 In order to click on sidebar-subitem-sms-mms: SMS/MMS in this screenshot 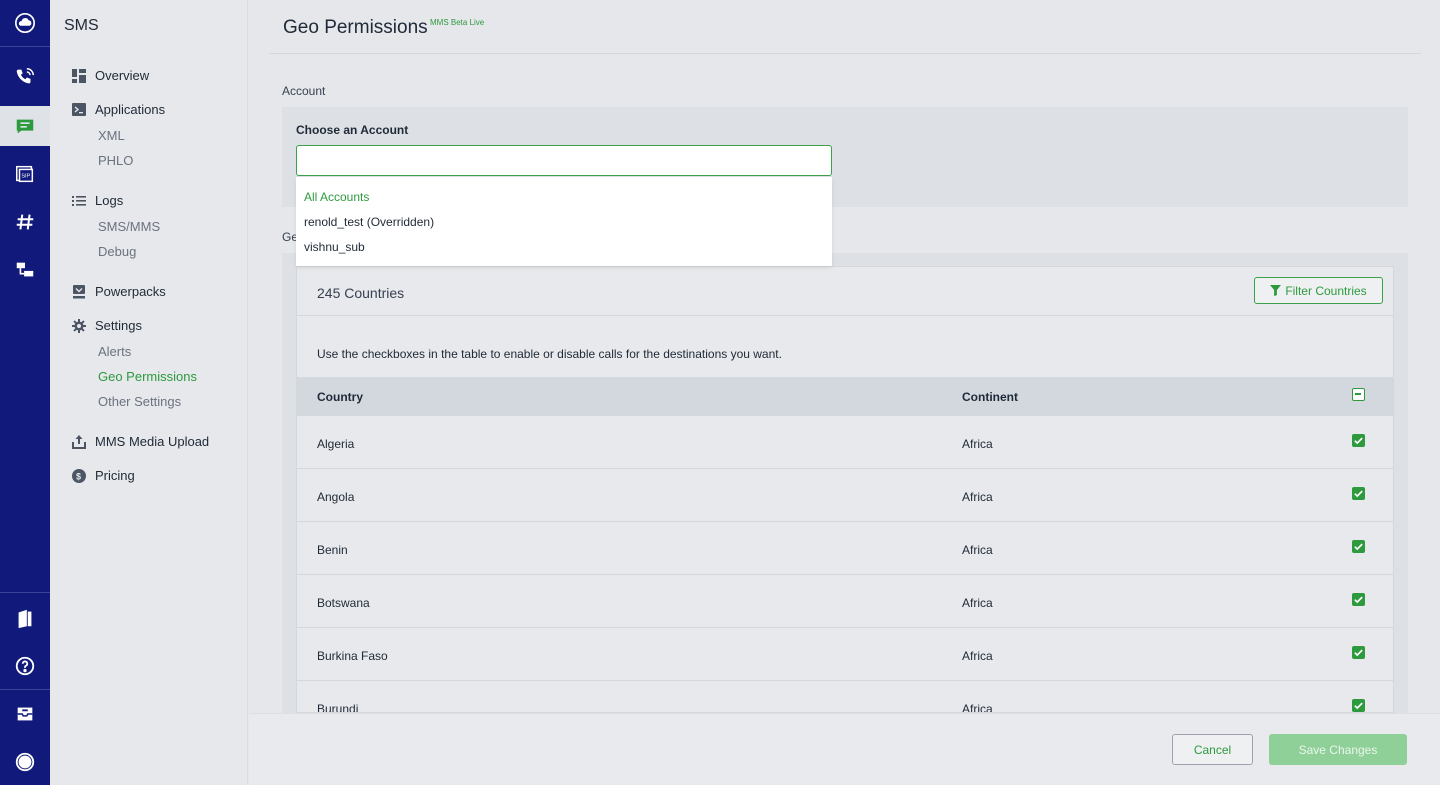, I will do `click(129, 226)`.